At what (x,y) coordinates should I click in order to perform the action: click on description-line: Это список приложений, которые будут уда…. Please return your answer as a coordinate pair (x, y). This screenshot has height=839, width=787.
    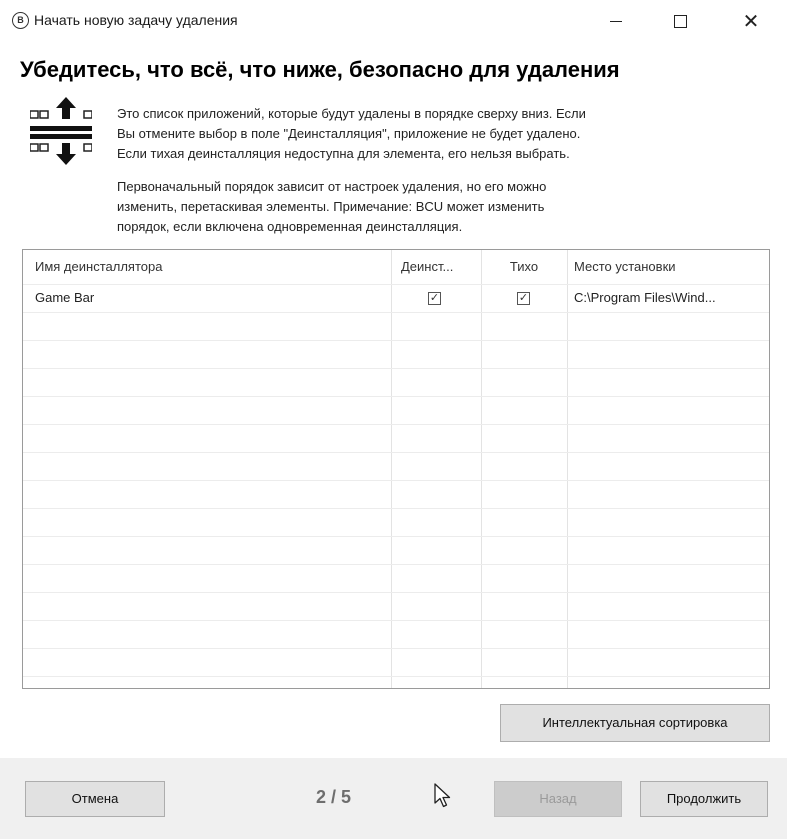
    Looking at the image, I should click on (351, 113).